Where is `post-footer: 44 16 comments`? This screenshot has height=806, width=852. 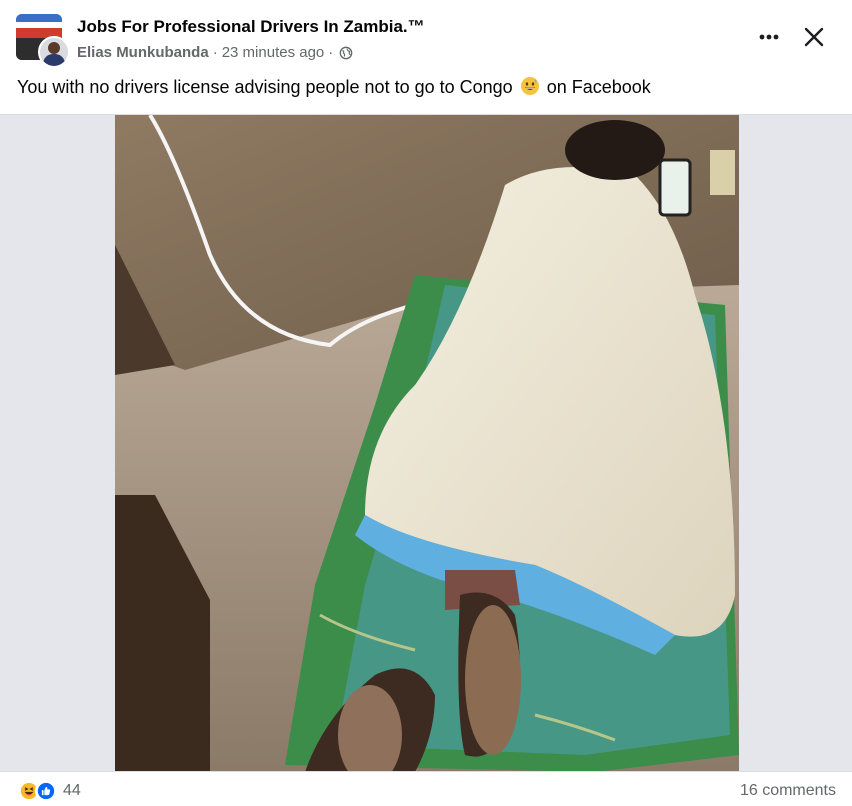
post-footer: 44 16 comments is located at coordinates (426, 788).